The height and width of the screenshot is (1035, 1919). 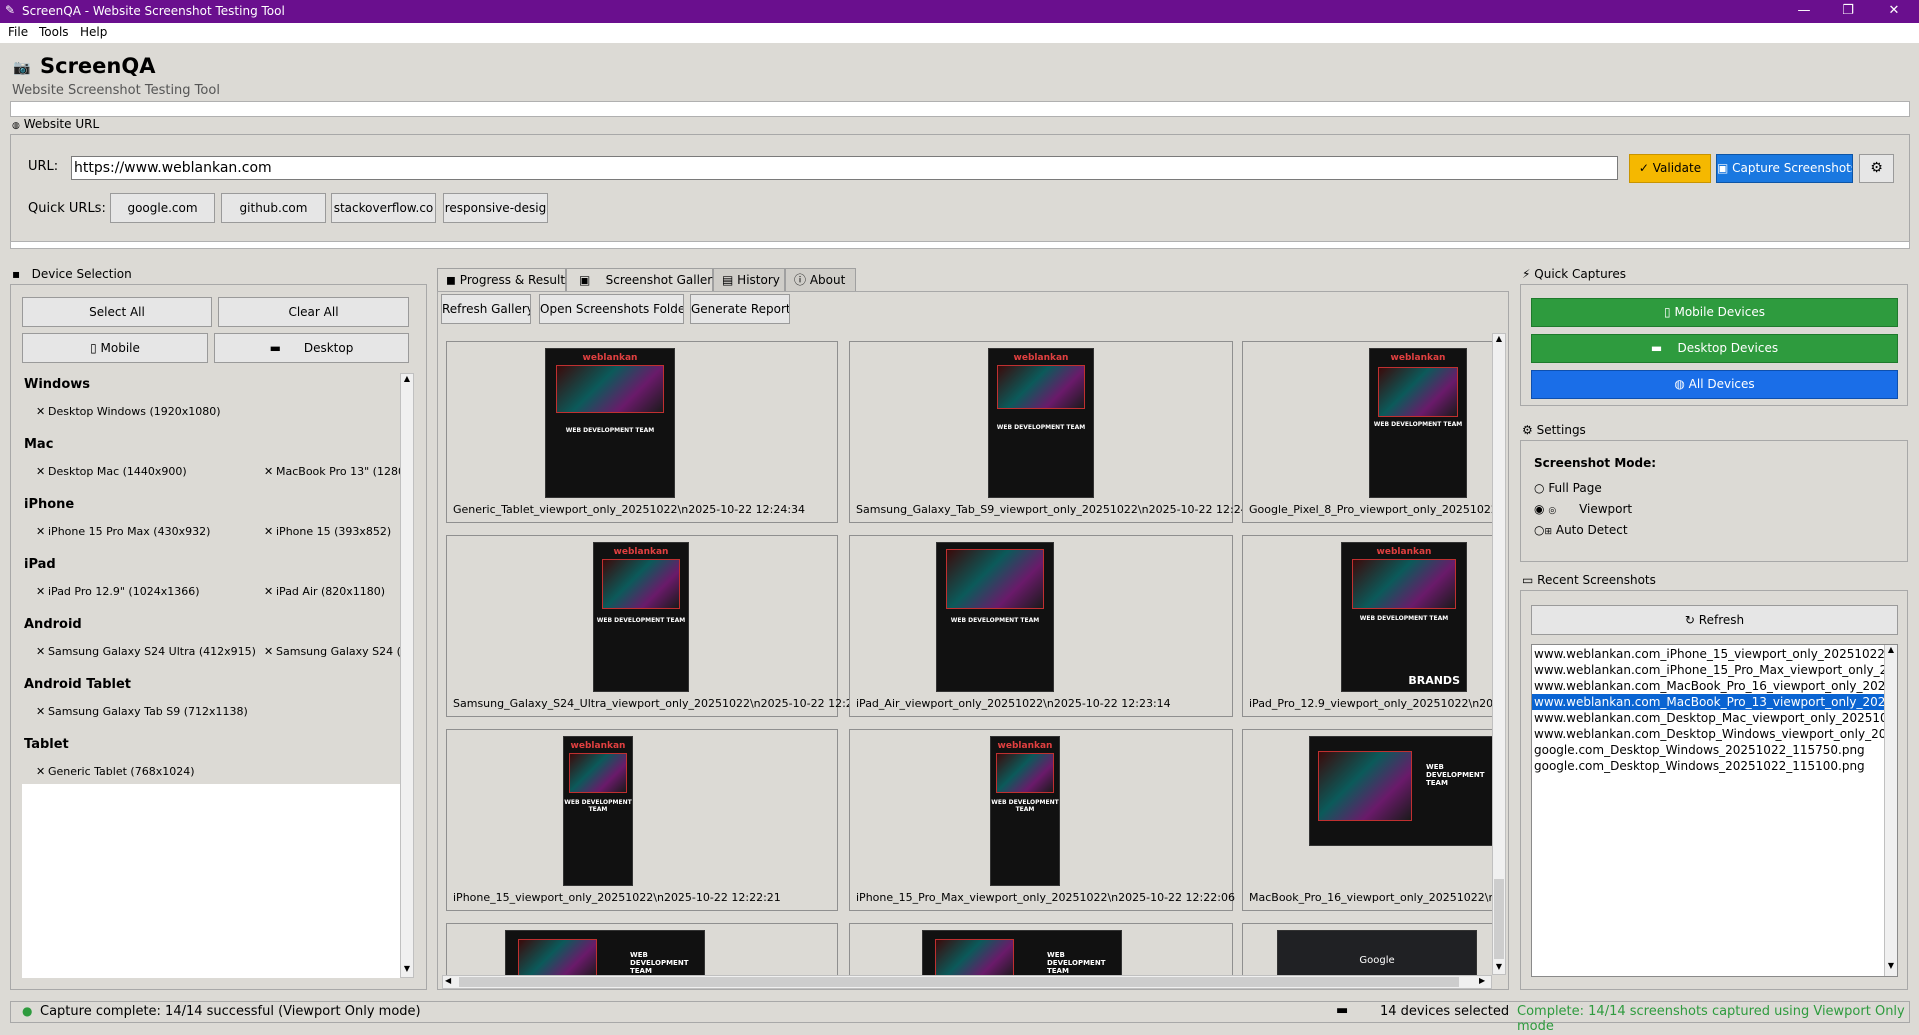 What do you see at coordinates (1581, 530) in the screenshot?
I see `mode-auto-detect-radio: ○⊞ Auto Detect` at bounding box center [1581, 530].